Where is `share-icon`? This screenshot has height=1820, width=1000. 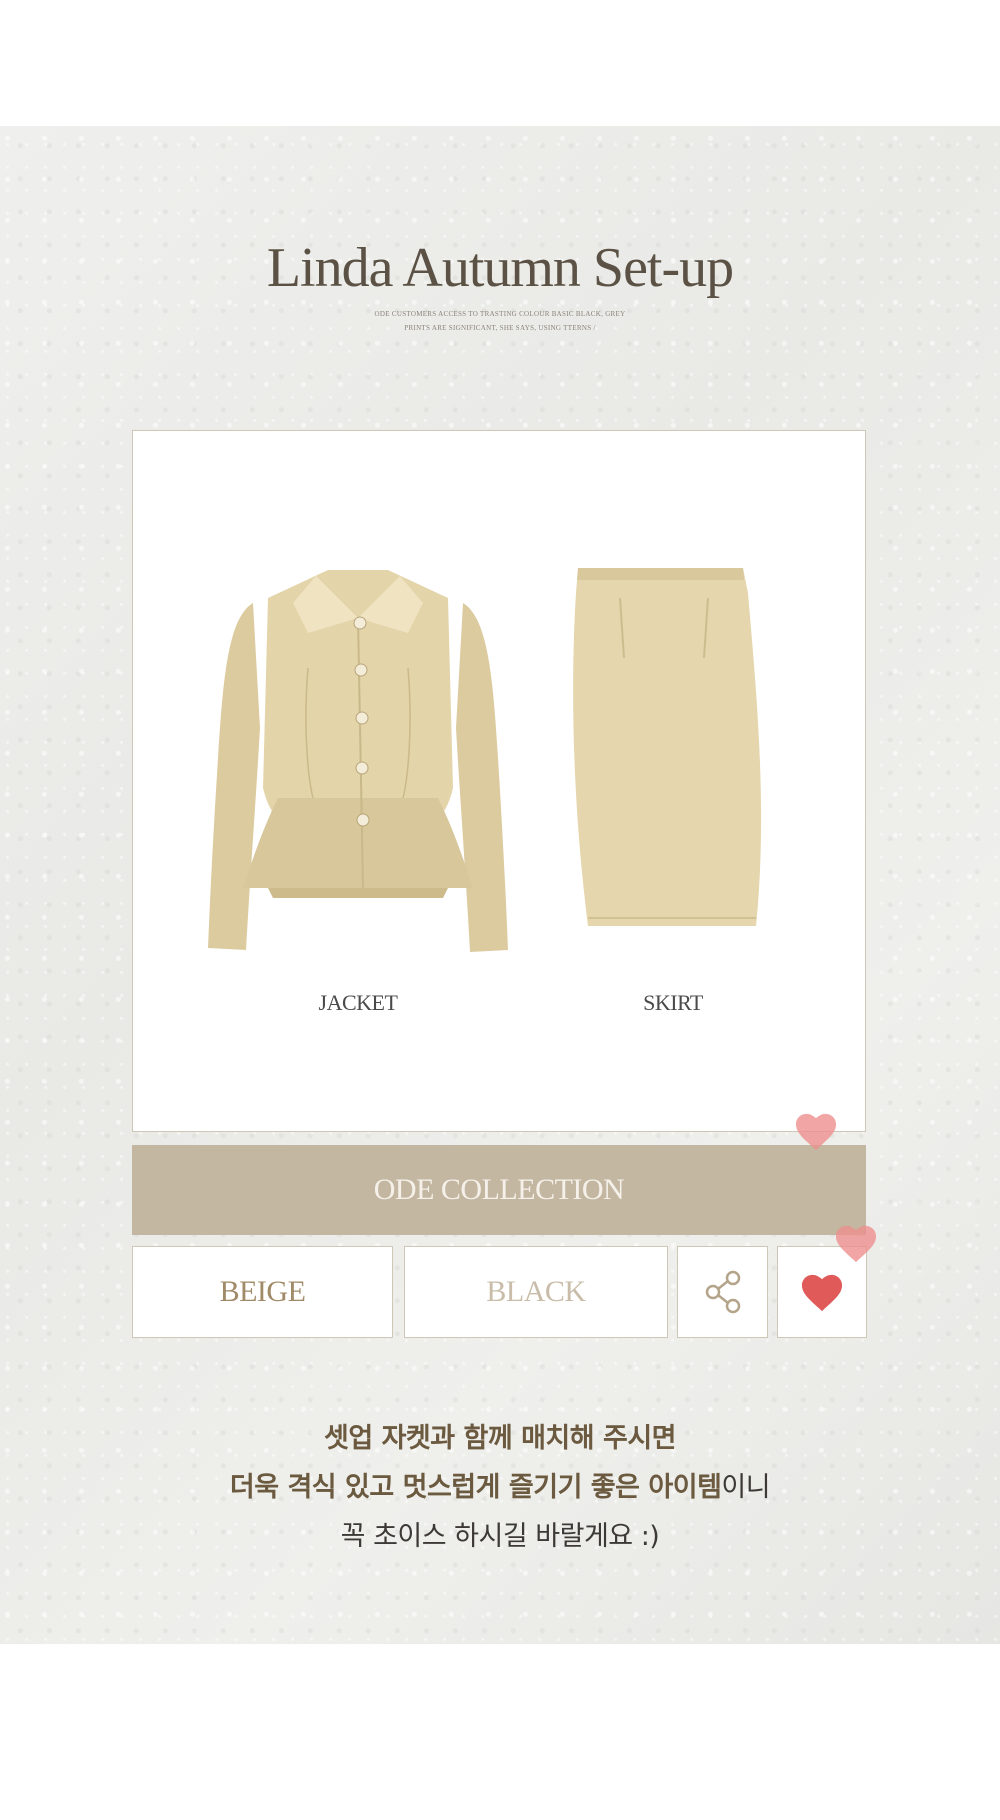 share-icon is located at coordinates (722, 1292).